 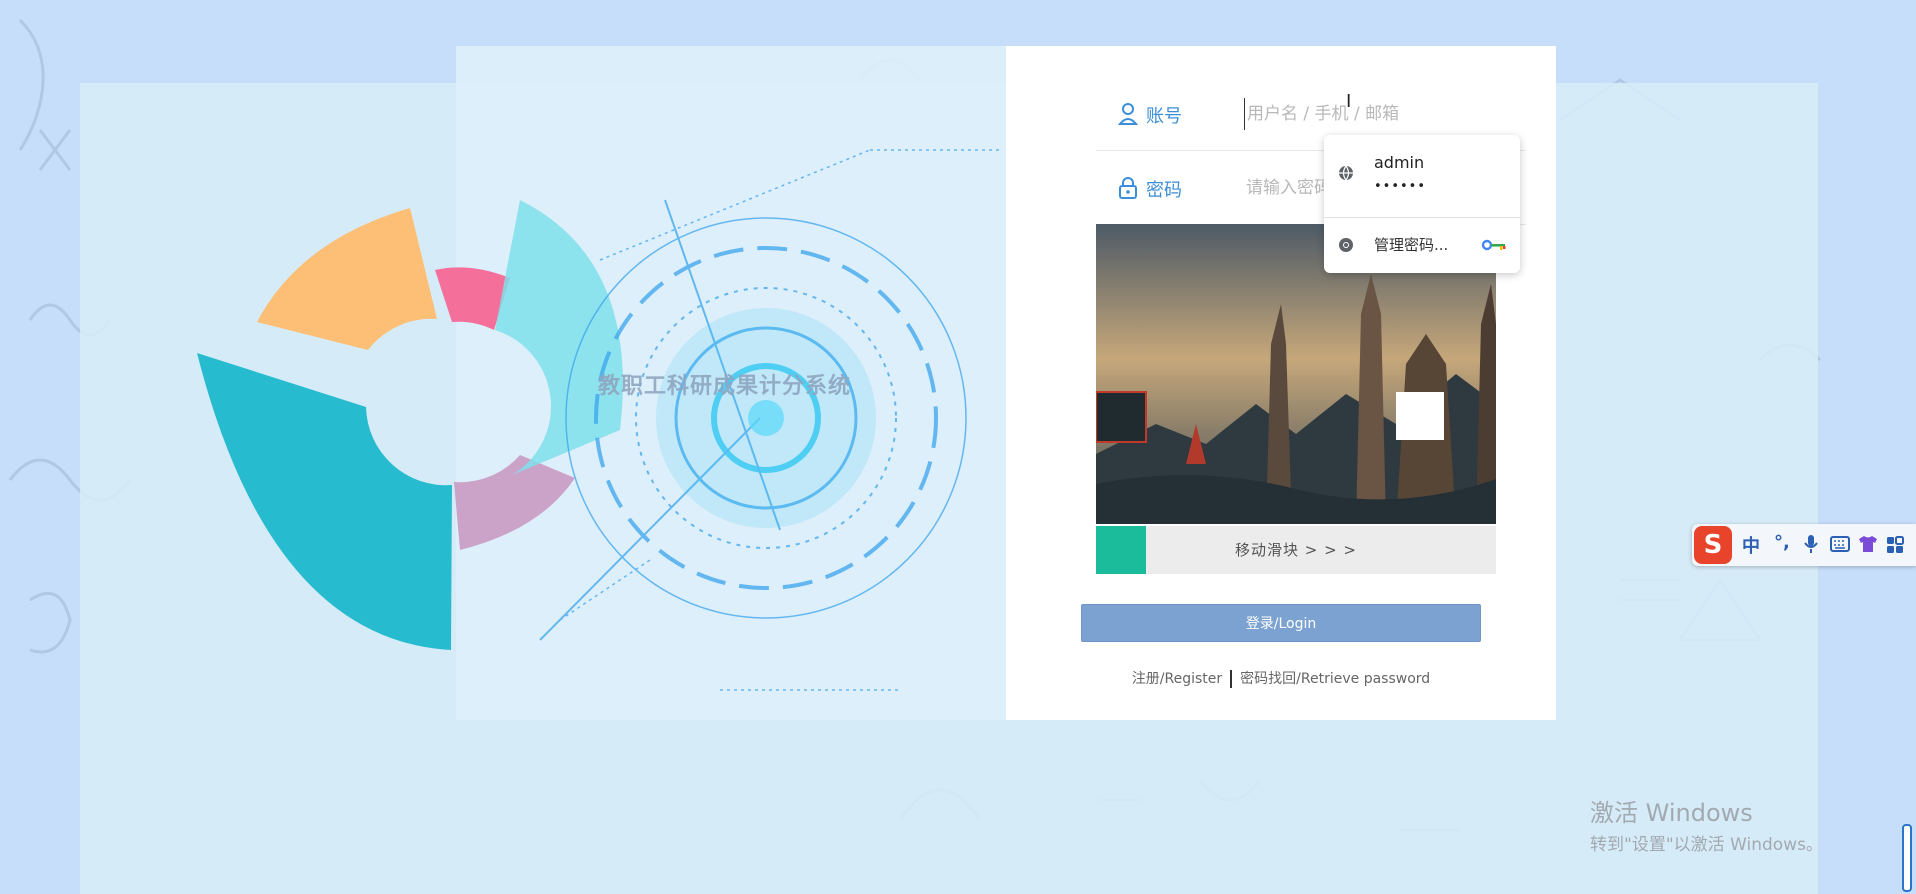 I want to click on mic-icon, so click(x=1811, y=544).